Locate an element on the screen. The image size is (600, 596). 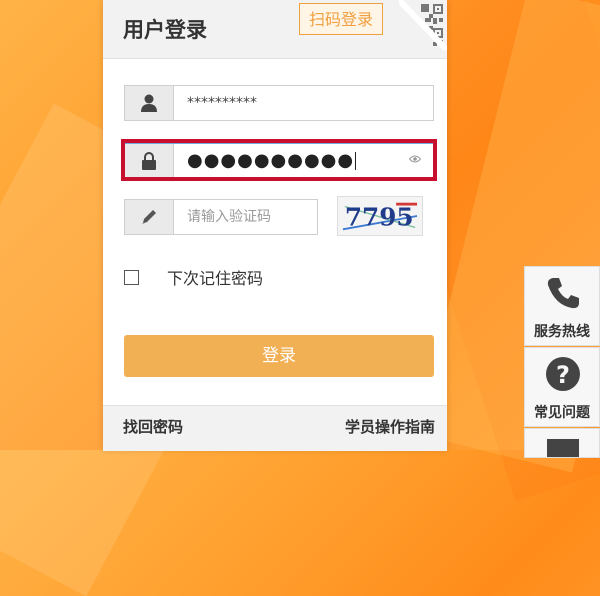
qr-code-icon is located at coordinates (423, 25).